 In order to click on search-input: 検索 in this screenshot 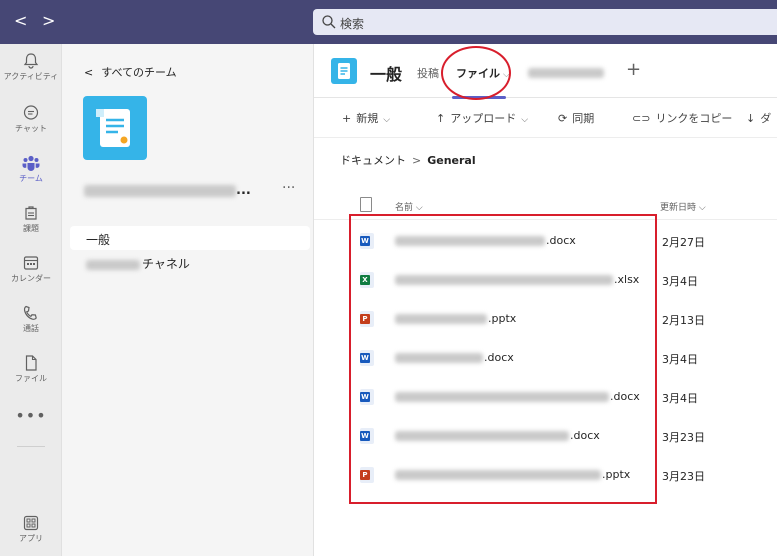, I will do `click(545, 22)`.